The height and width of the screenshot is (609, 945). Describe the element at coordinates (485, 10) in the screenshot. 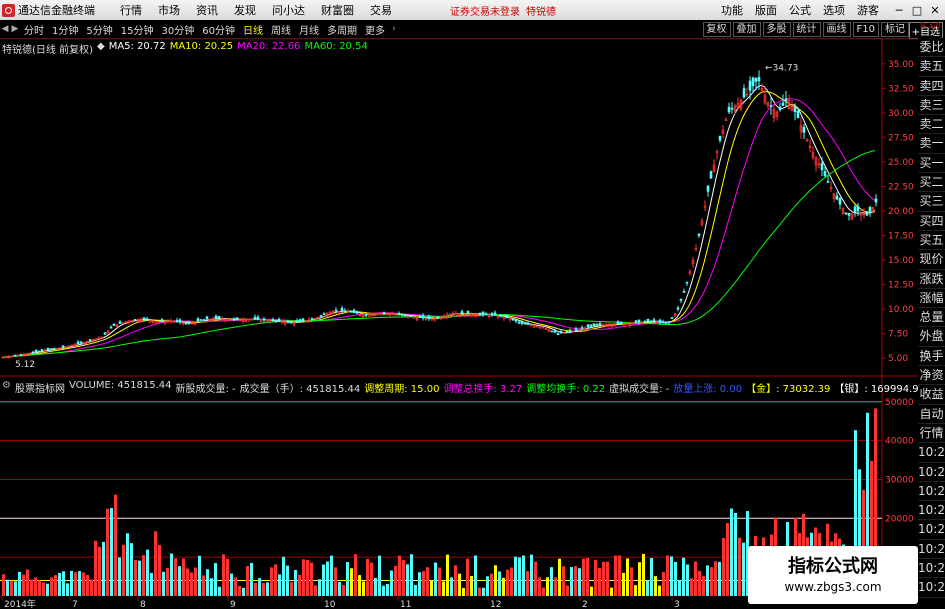

I see `login-notice: 证券交易未登录` at that location.